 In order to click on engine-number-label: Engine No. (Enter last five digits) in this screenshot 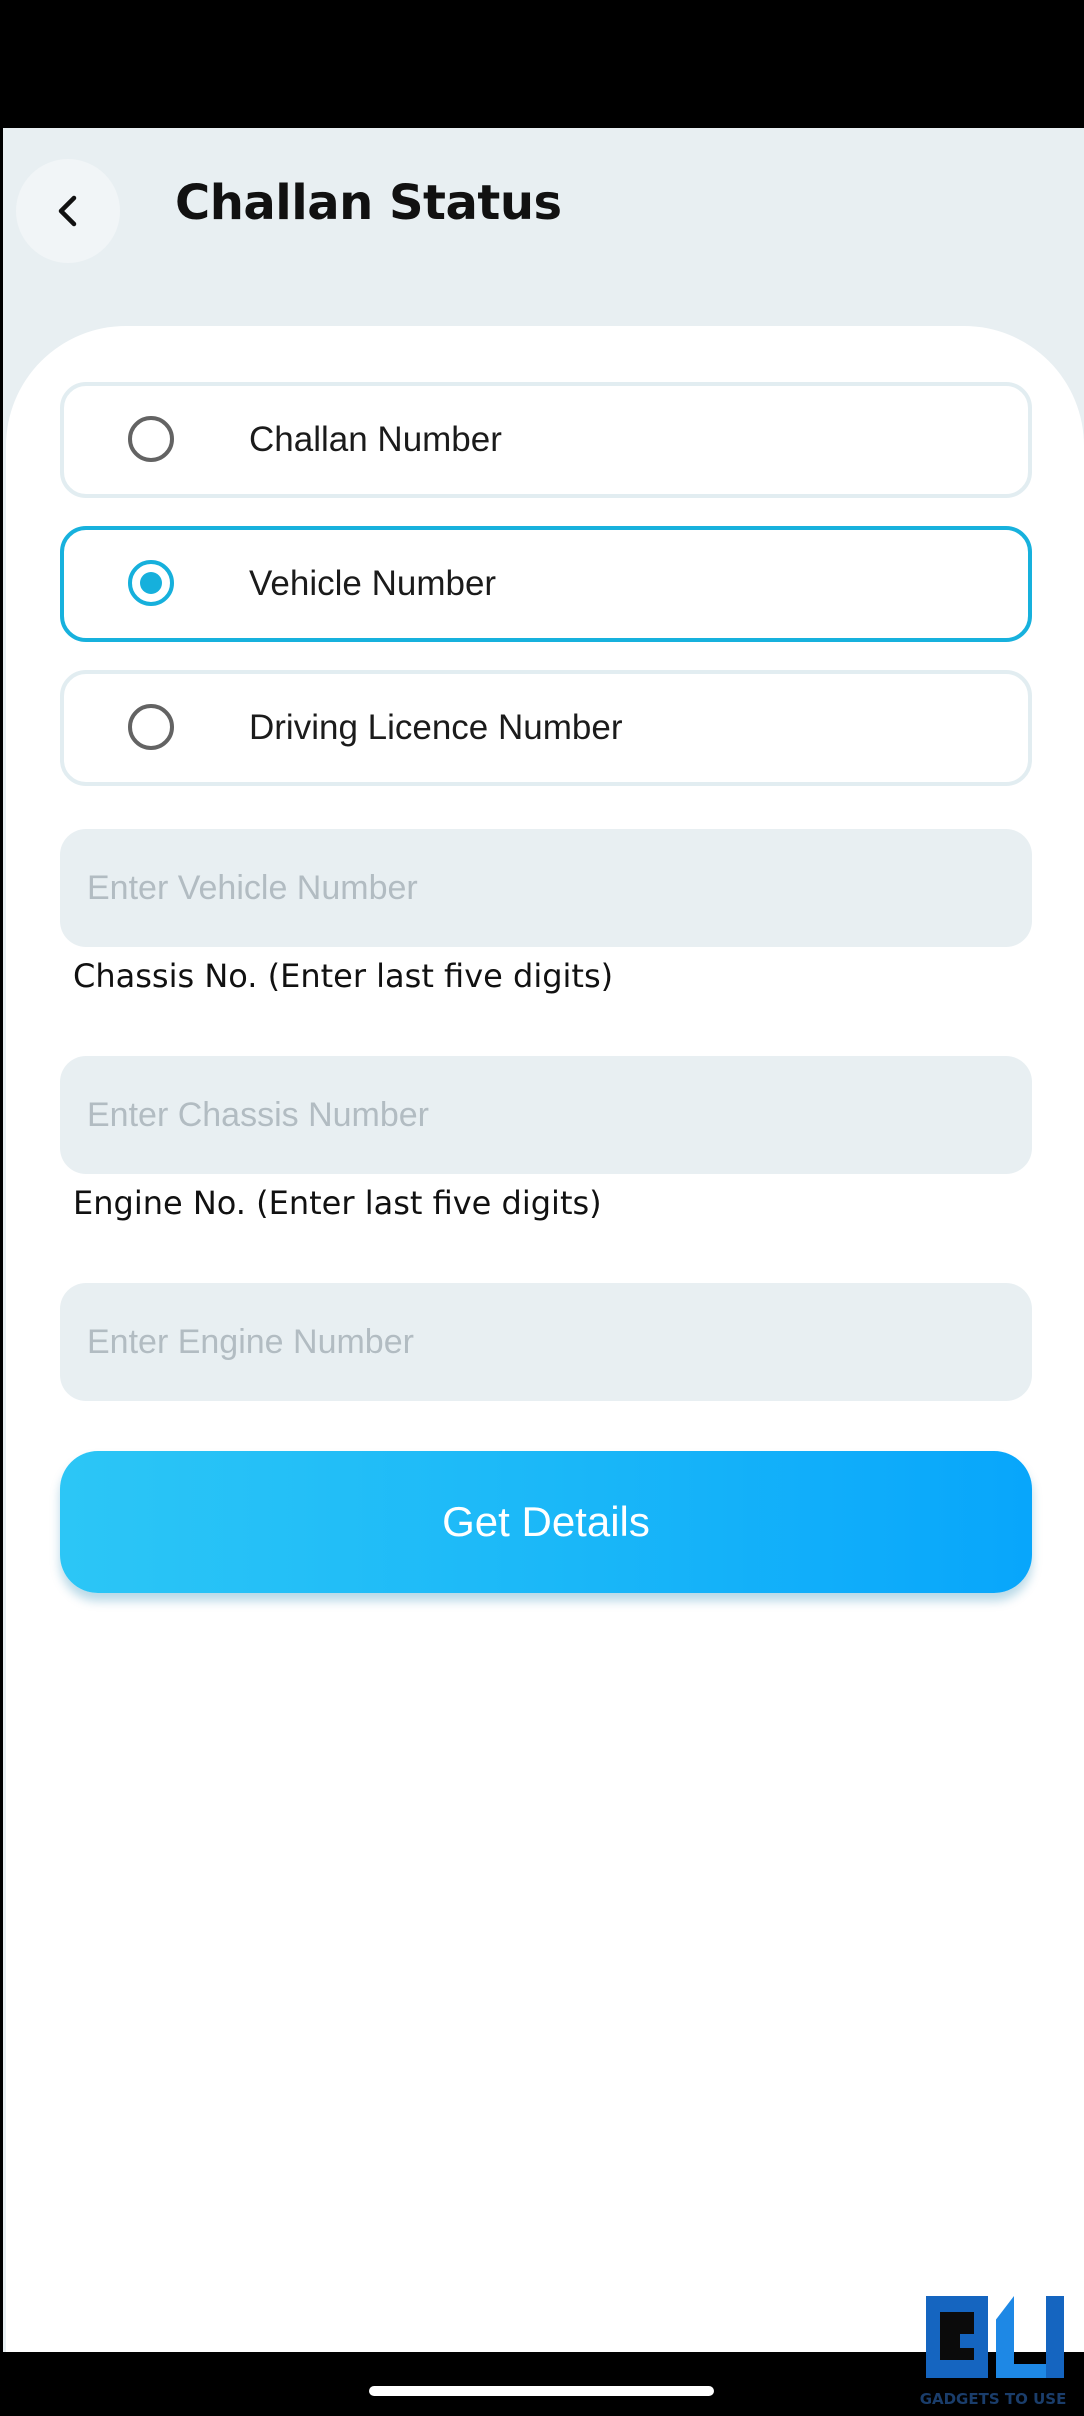, I will do `click(337, 1203)`.